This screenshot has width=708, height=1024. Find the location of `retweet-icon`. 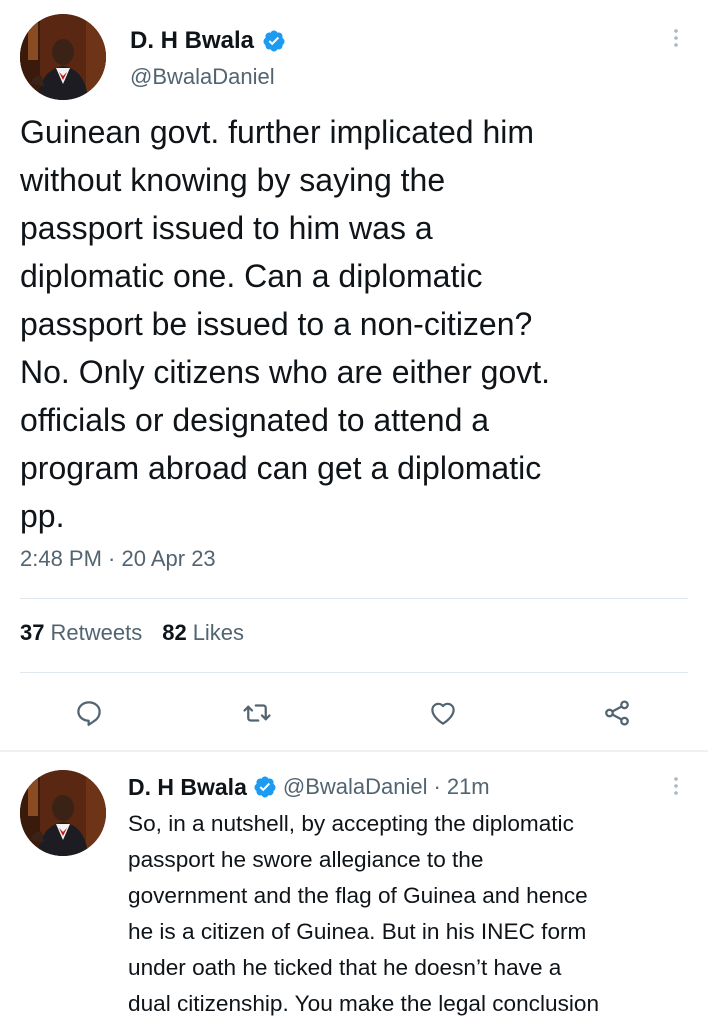

retweet-icon is located at coordinates (257, 713).